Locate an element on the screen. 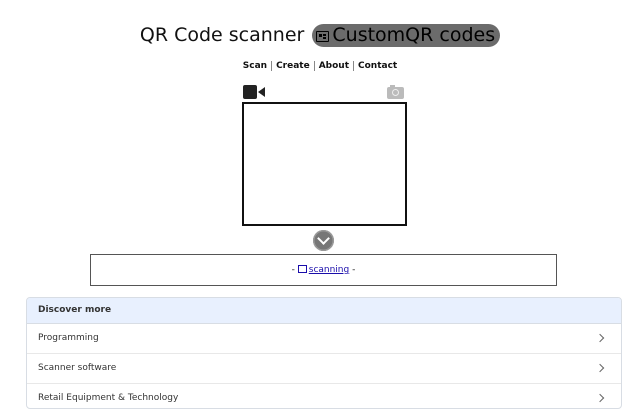 This screenshot has height=409, width=640. nav-scan: Scan is located at coordinates (255, 66).